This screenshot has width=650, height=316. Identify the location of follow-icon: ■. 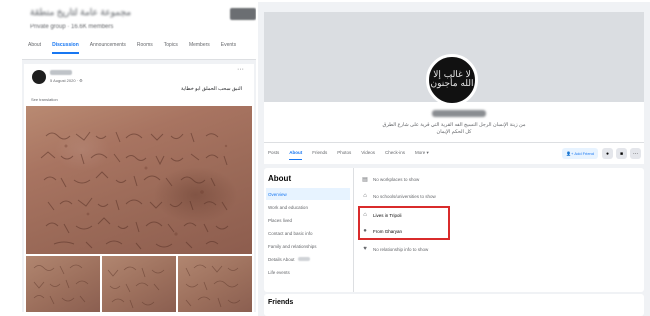
(621, 153).